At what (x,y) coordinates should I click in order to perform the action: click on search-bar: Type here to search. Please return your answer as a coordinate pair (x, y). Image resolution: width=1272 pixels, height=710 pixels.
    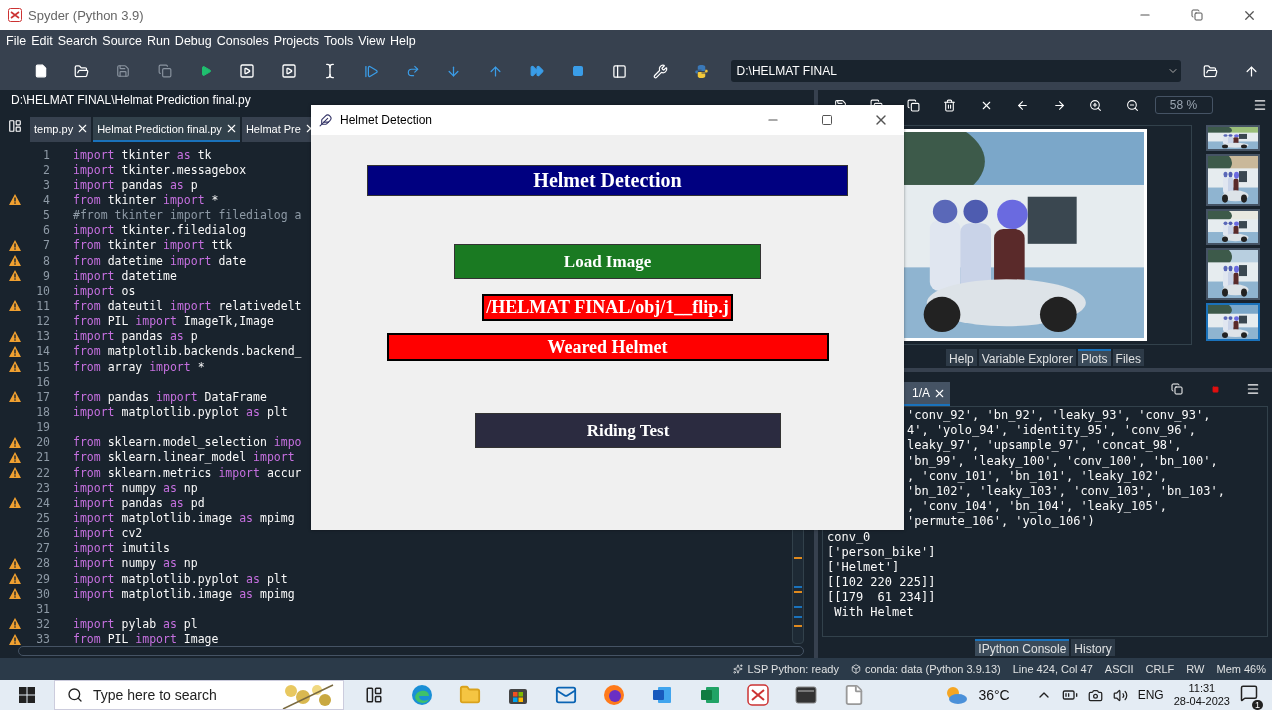
    Looking at the image, I should click on (199, 695).